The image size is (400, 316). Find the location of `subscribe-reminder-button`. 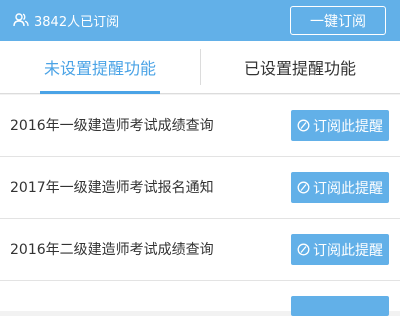

subscribe-reminder-button is located at coordinates (340, 306).